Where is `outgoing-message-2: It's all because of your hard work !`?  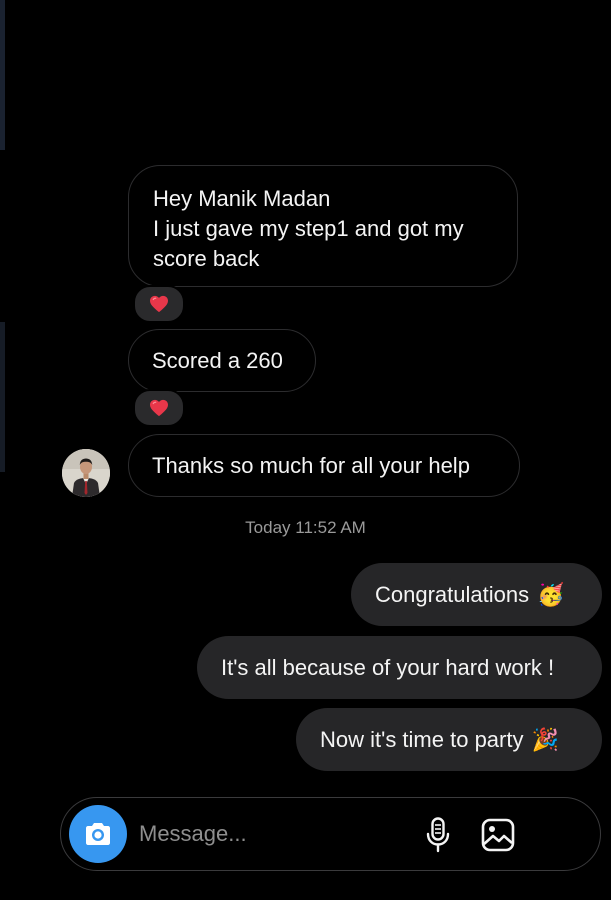
outgoing-message-2: It's all because of your hard work ! is located at coordinates (399, 667).